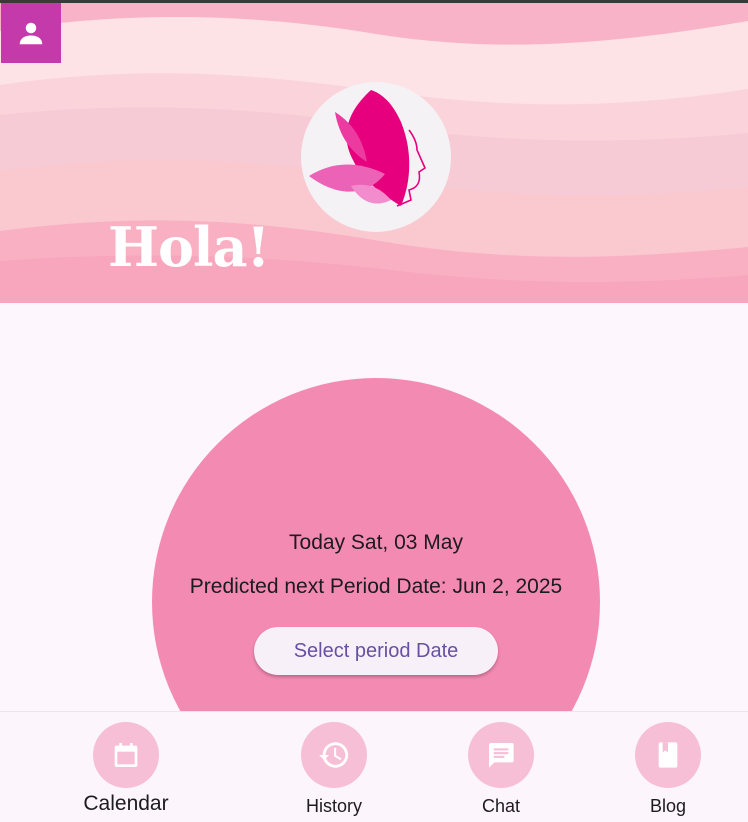 The height and width of the screenshot is (822, 748). What do you see at coordinates (501, 755) in the screenshot?
I see `chat-icon` at bounding box center [501, 755].